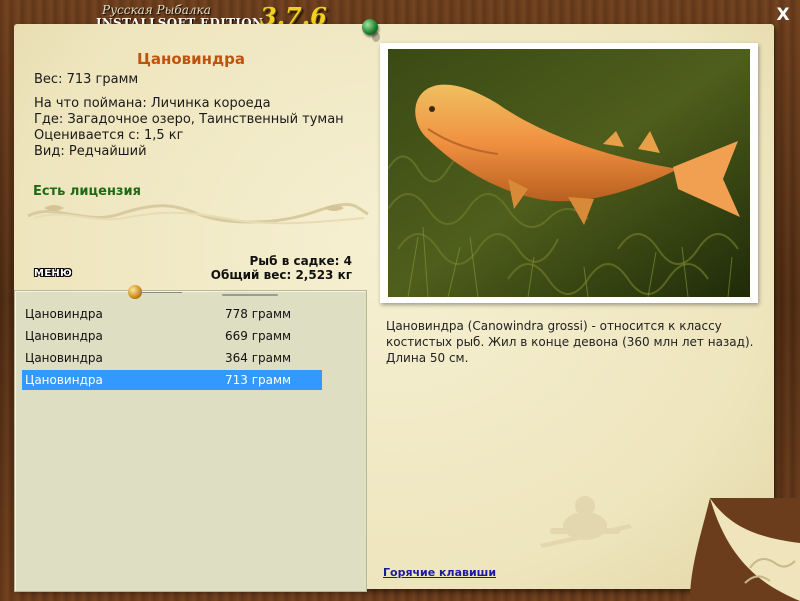  I want to click on catch-row-selected: Цановиндра 713 грамм, so click(172, 380).